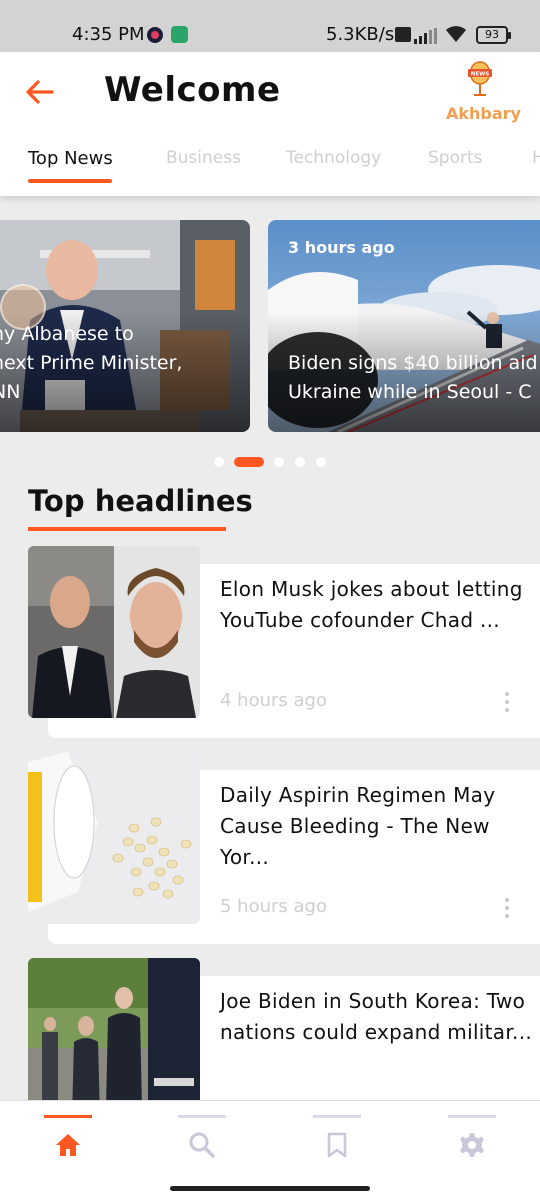  Describe the element at coordinates (10, 392) in the screenshot. I see `title-line: NN` at that location.